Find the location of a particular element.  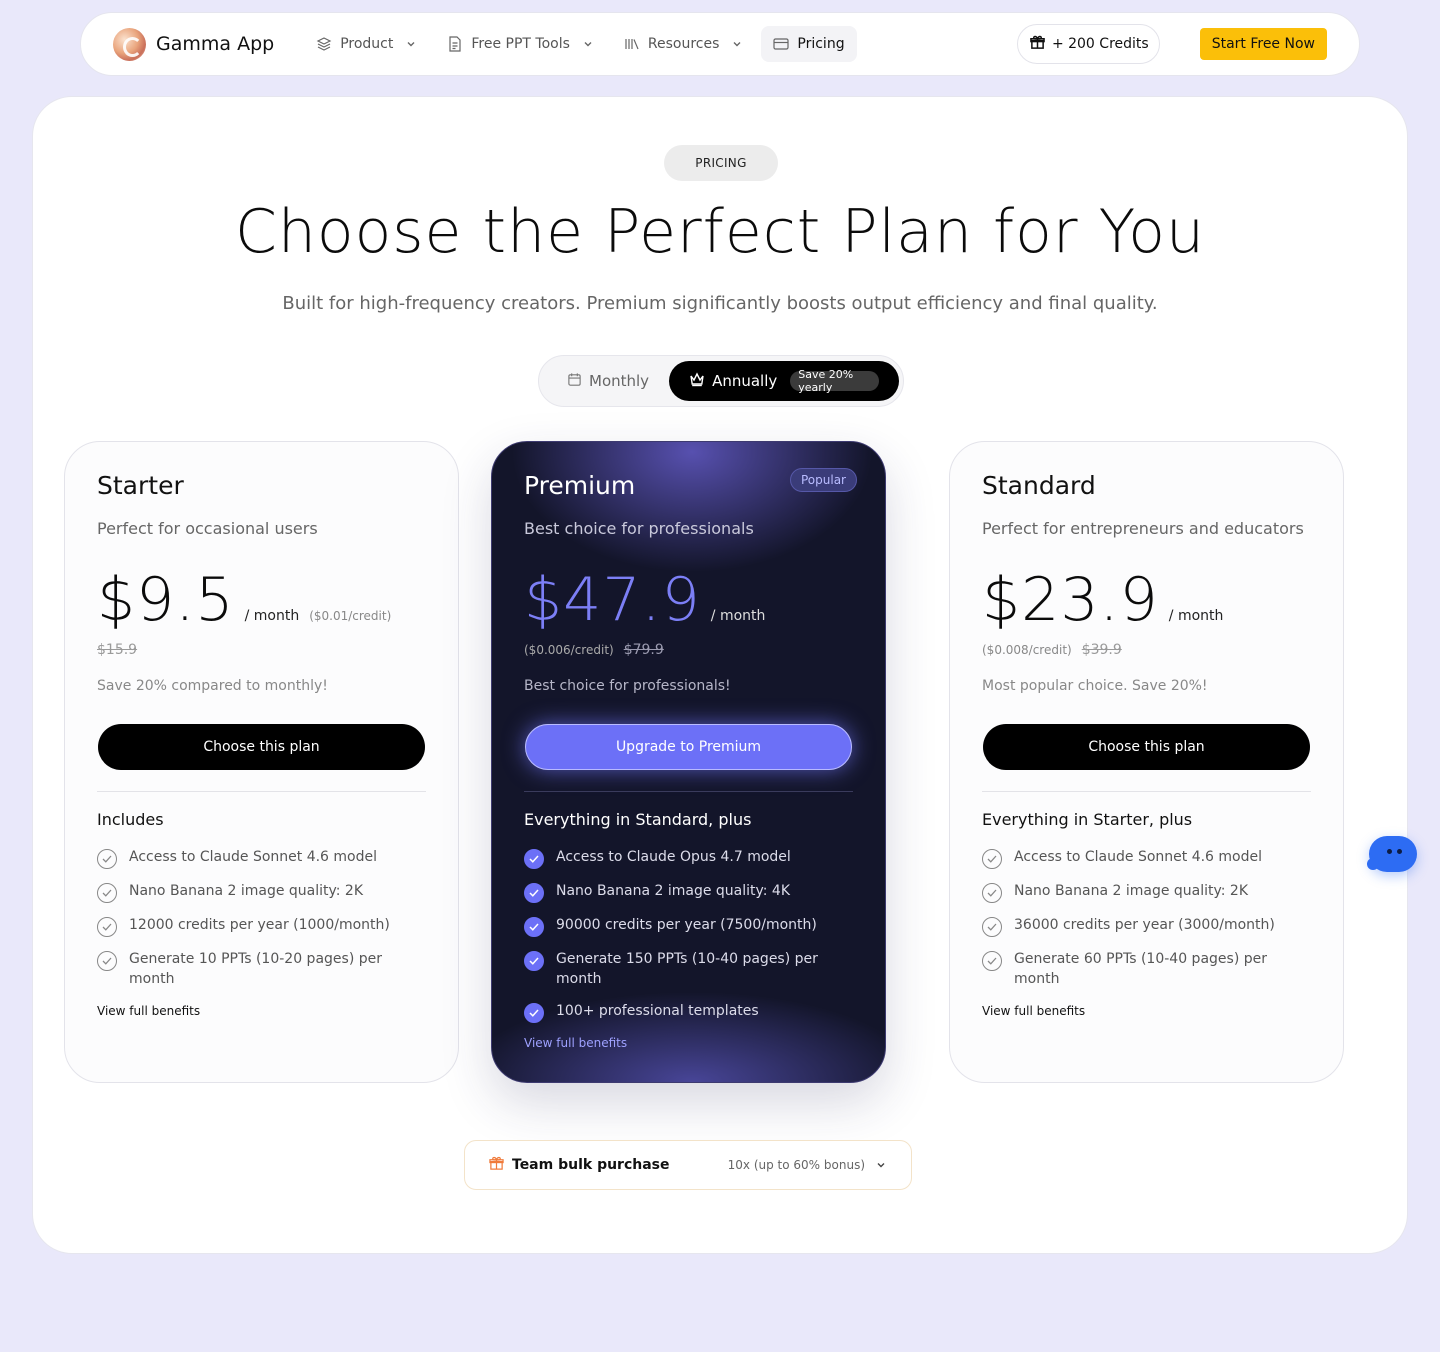

plan-note: Most popular choice. Save 20%! is located at coordinates (1095, 686).